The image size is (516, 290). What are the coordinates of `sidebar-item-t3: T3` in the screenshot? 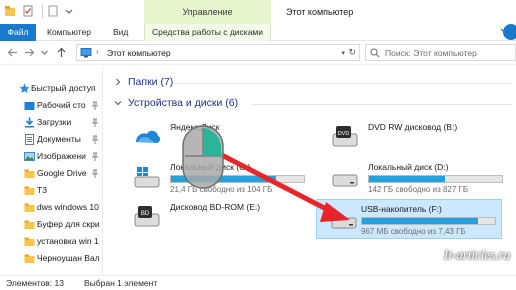 It's located at (51, 190).